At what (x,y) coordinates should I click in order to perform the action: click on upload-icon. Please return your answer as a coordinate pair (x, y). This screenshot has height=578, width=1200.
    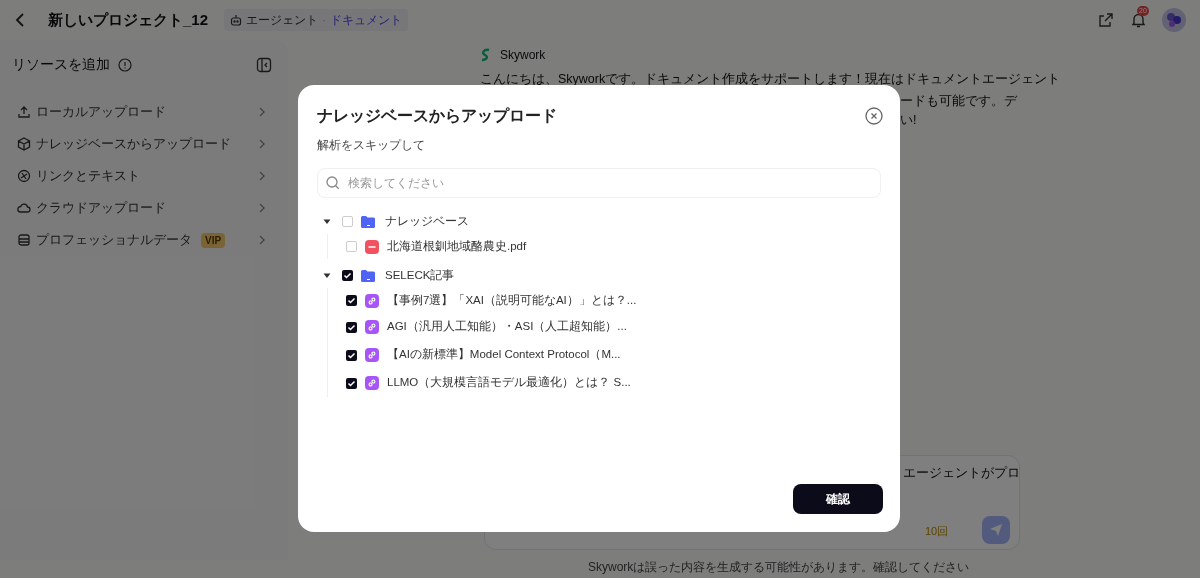
    Looking at the image, I should click on (24, 112).